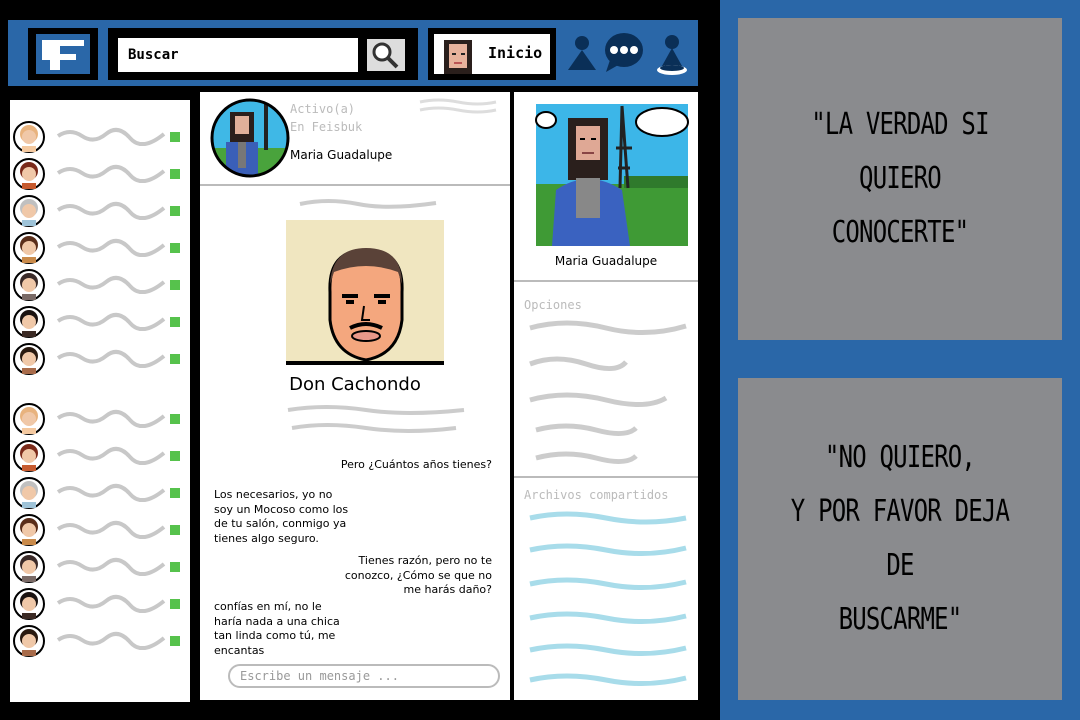 This screenshot has height=720, width=1080. I want to click on status-active: Activo(a), so click(323, 109).